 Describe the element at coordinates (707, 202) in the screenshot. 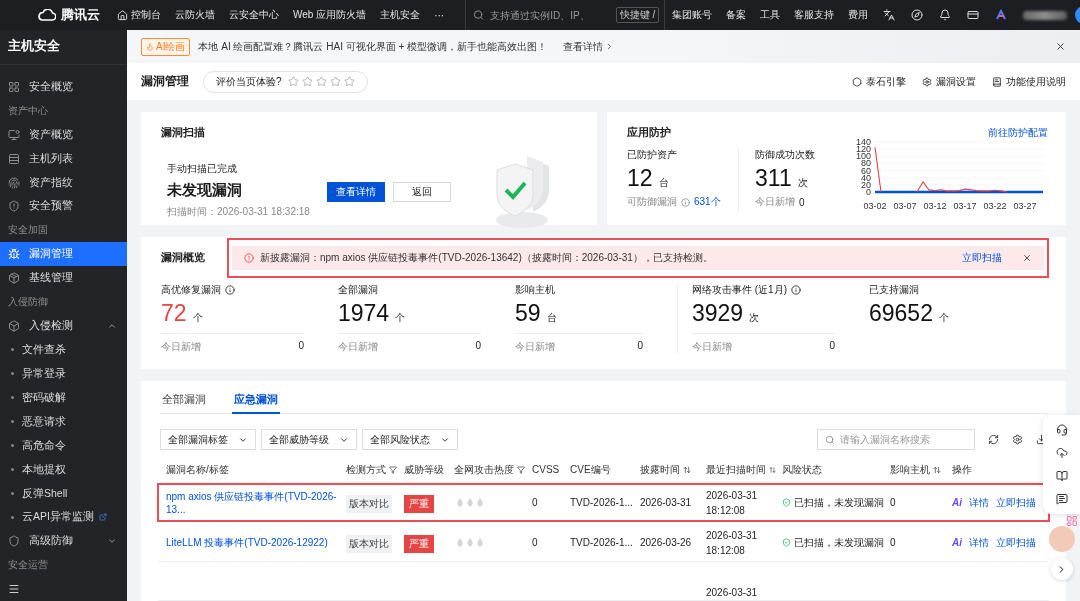

I see `metric-sub-link: 631个` at that location.